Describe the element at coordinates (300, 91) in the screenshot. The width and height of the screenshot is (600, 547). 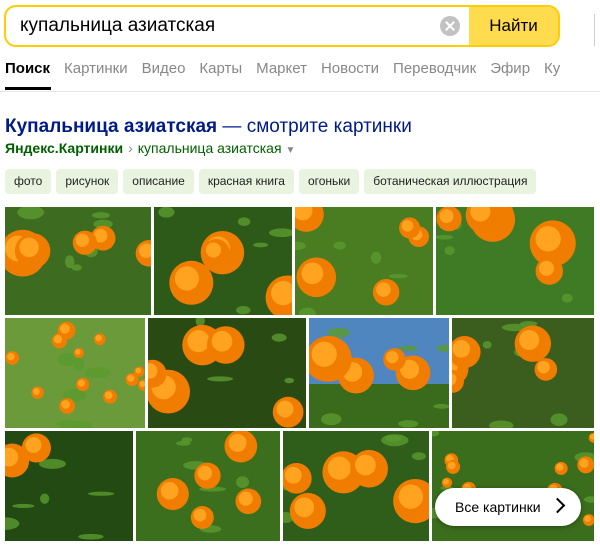
I see `nav-divider` at that location.